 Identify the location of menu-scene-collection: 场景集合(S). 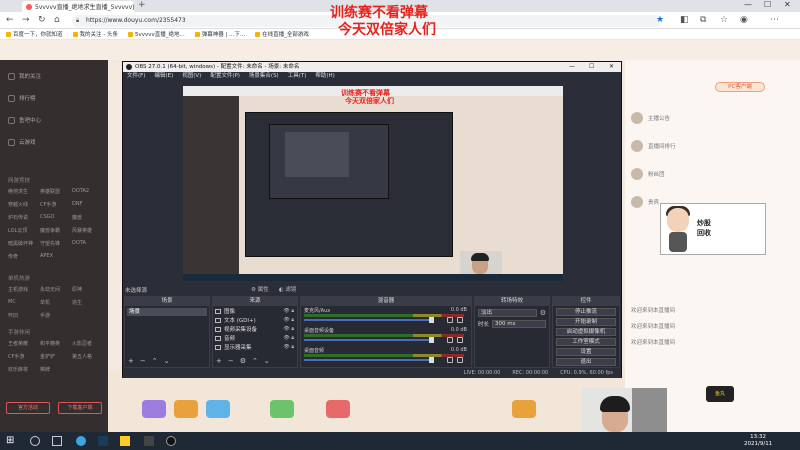
(264, 76).